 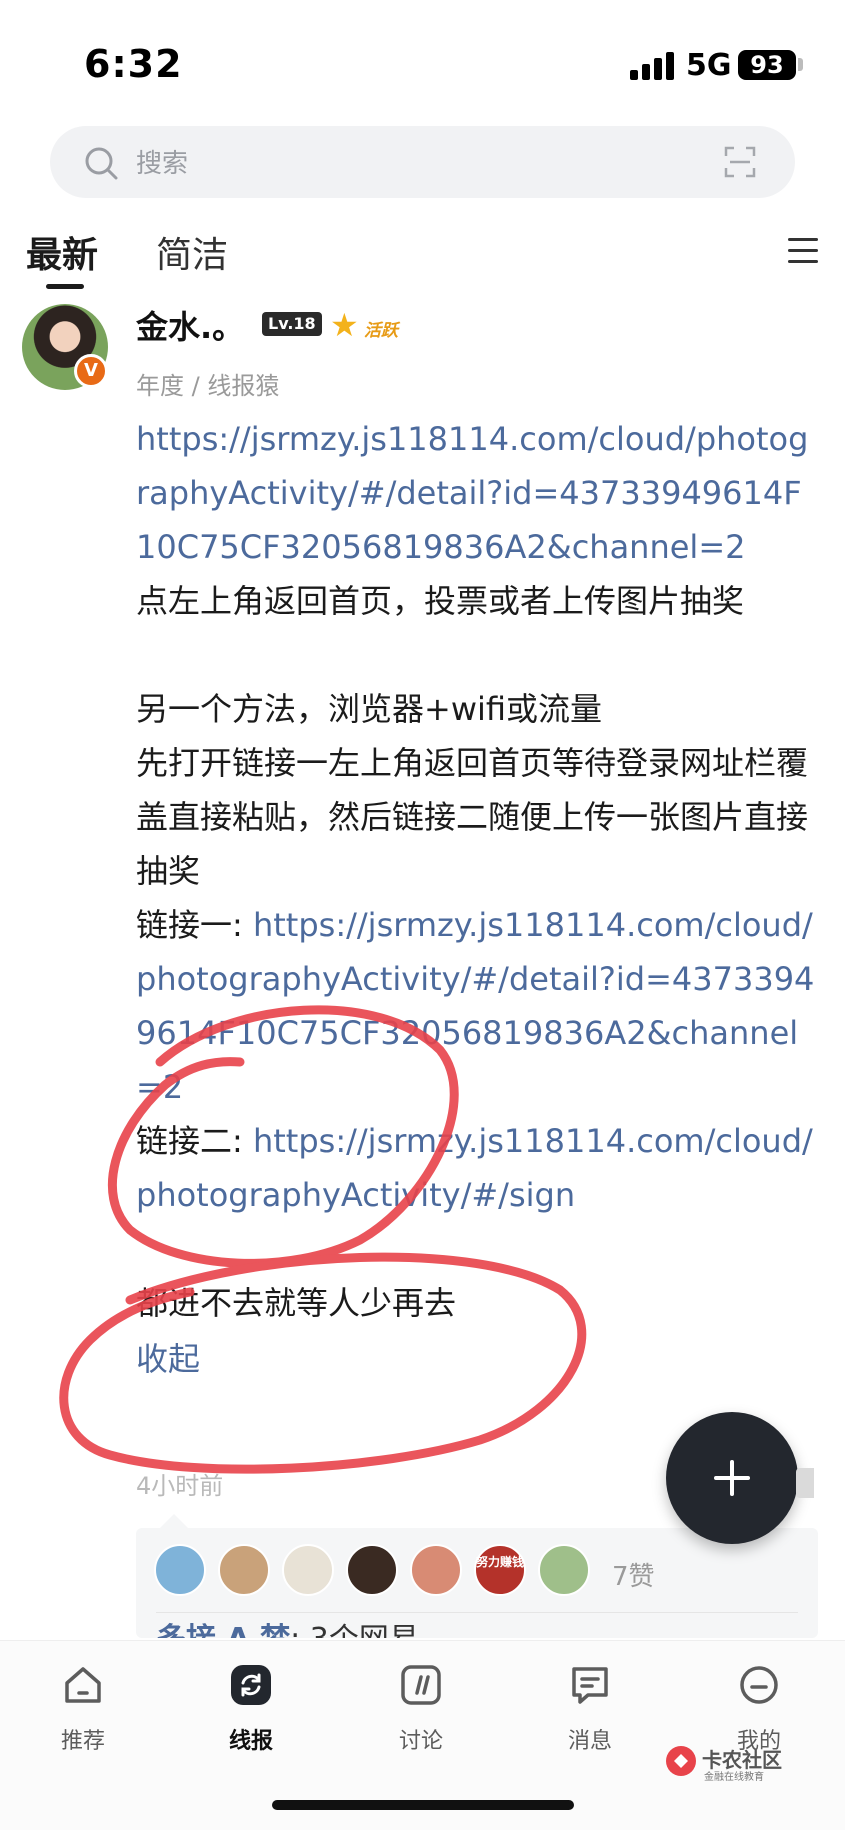 What do you see at coordinates (354, 1630) in the screenshot?
I see `comment-text: : 3个网易` at bounding box center [354, 1630].